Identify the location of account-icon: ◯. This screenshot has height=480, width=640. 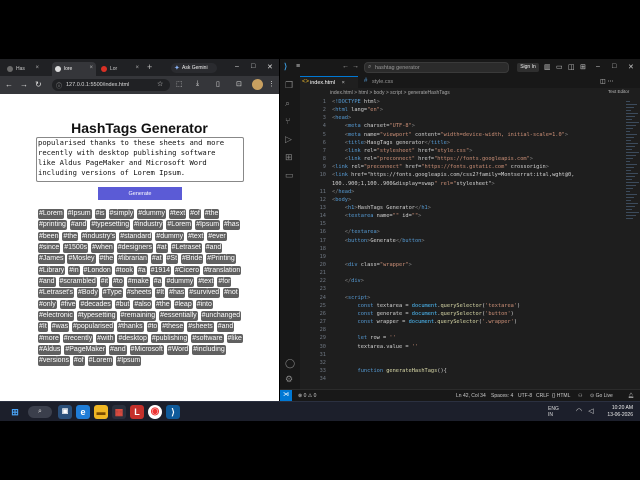
(290, 363).